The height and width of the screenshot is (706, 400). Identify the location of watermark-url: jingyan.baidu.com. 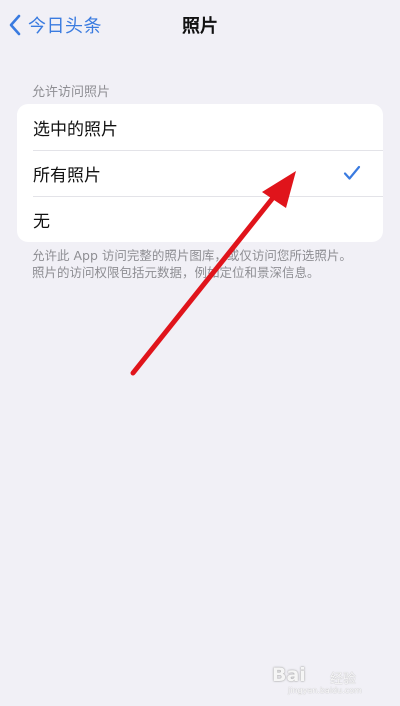
(325, 690).